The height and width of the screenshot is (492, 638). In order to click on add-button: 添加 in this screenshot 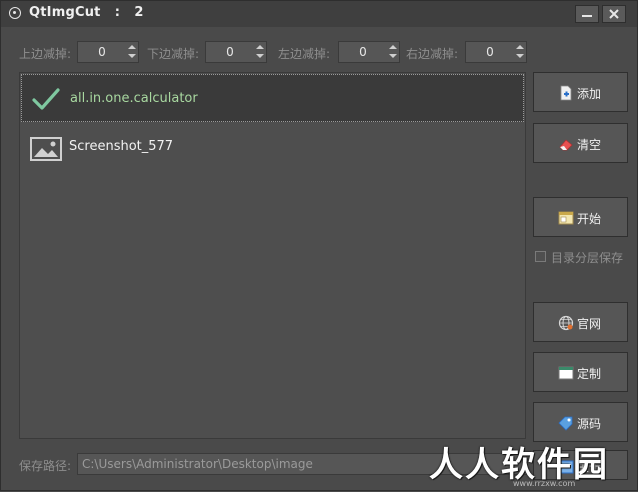, I will do `click(580, 92)`.